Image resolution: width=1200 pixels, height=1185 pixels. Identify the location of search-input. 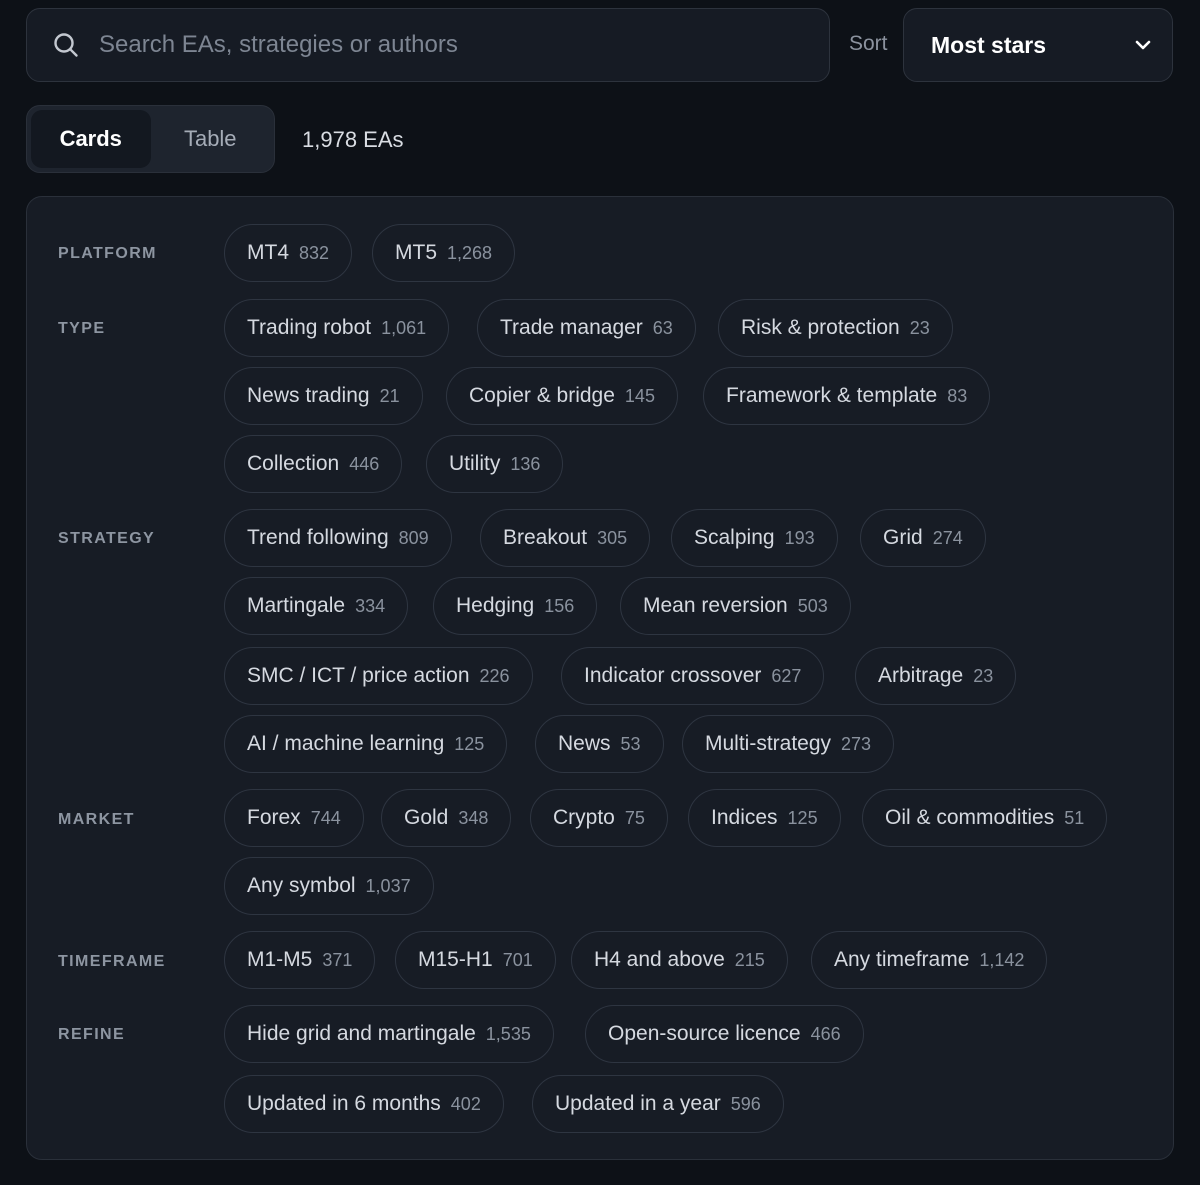
(439, 45).